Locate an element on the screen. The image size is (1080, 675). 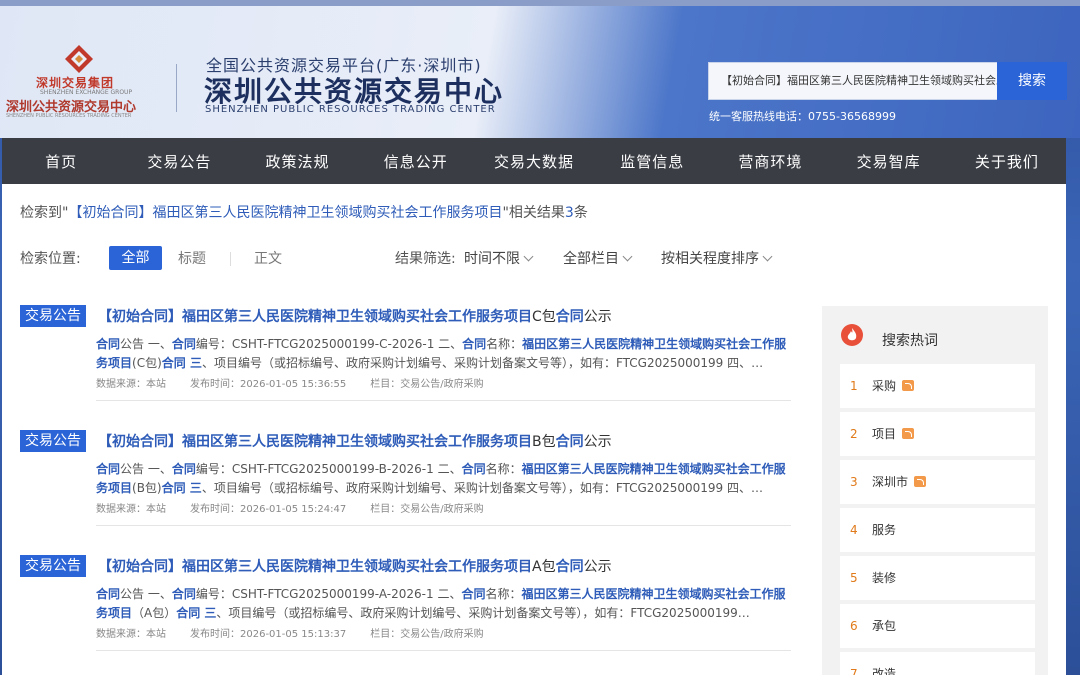
hot-word-item: 7 改造 is located at coordinates (937, 663).